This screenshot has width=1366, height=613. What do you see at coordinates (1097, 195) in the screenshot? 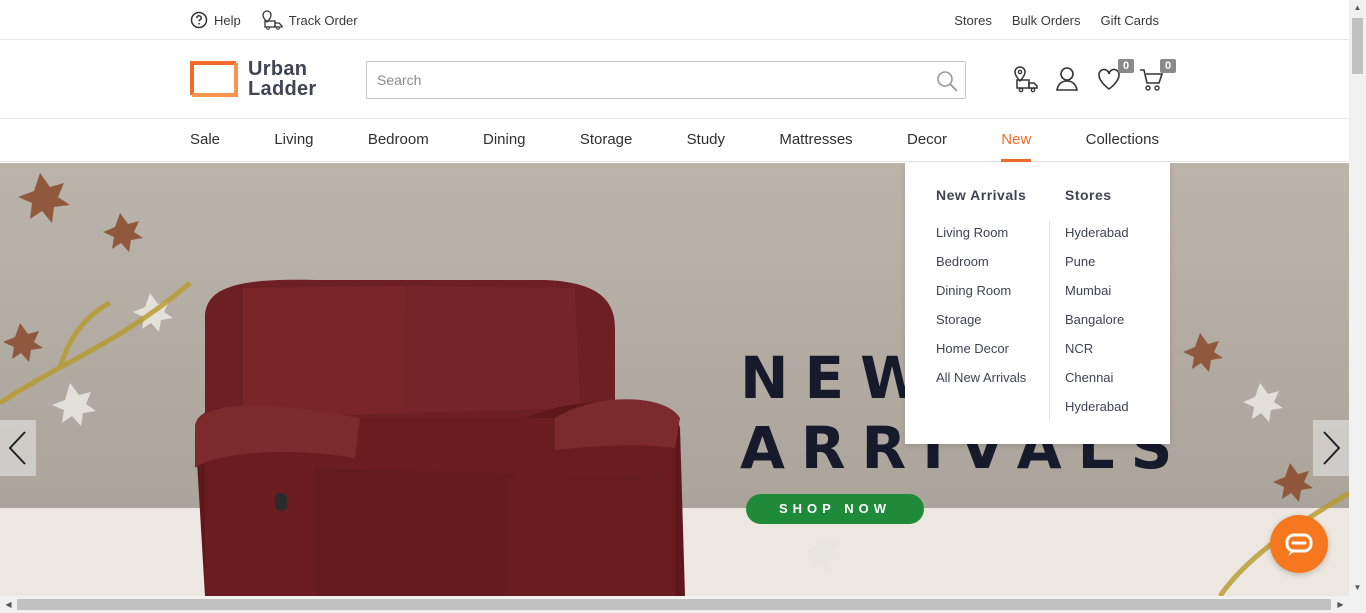
I see `stores-heading: Stores` at bounding box center [1097, 195].